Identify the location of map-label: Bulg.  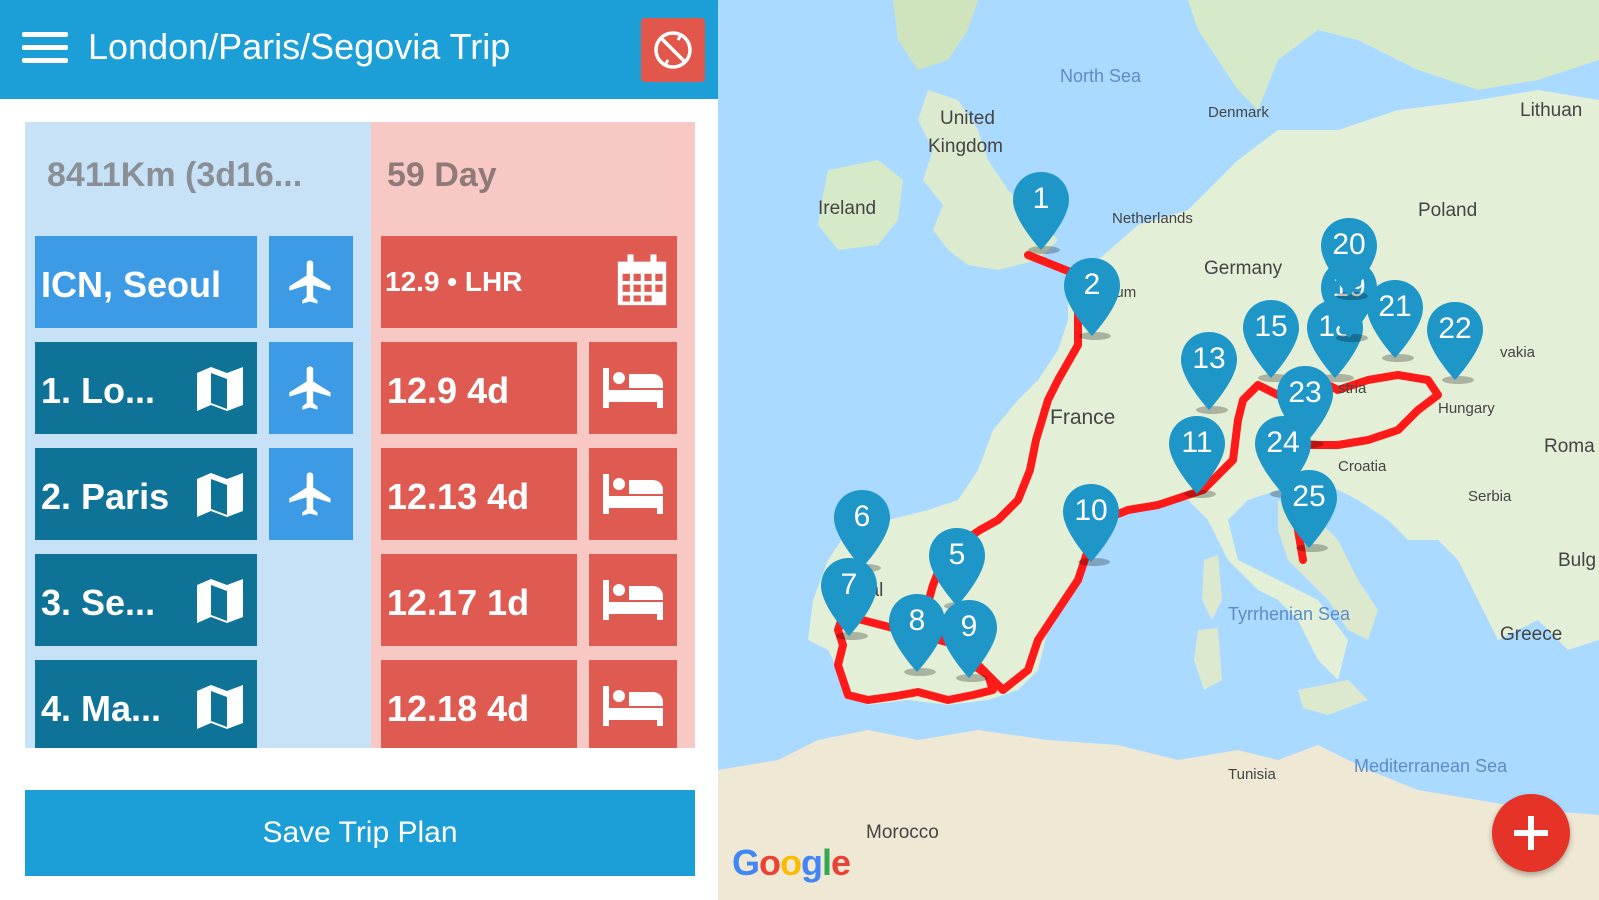
(1577, 560).